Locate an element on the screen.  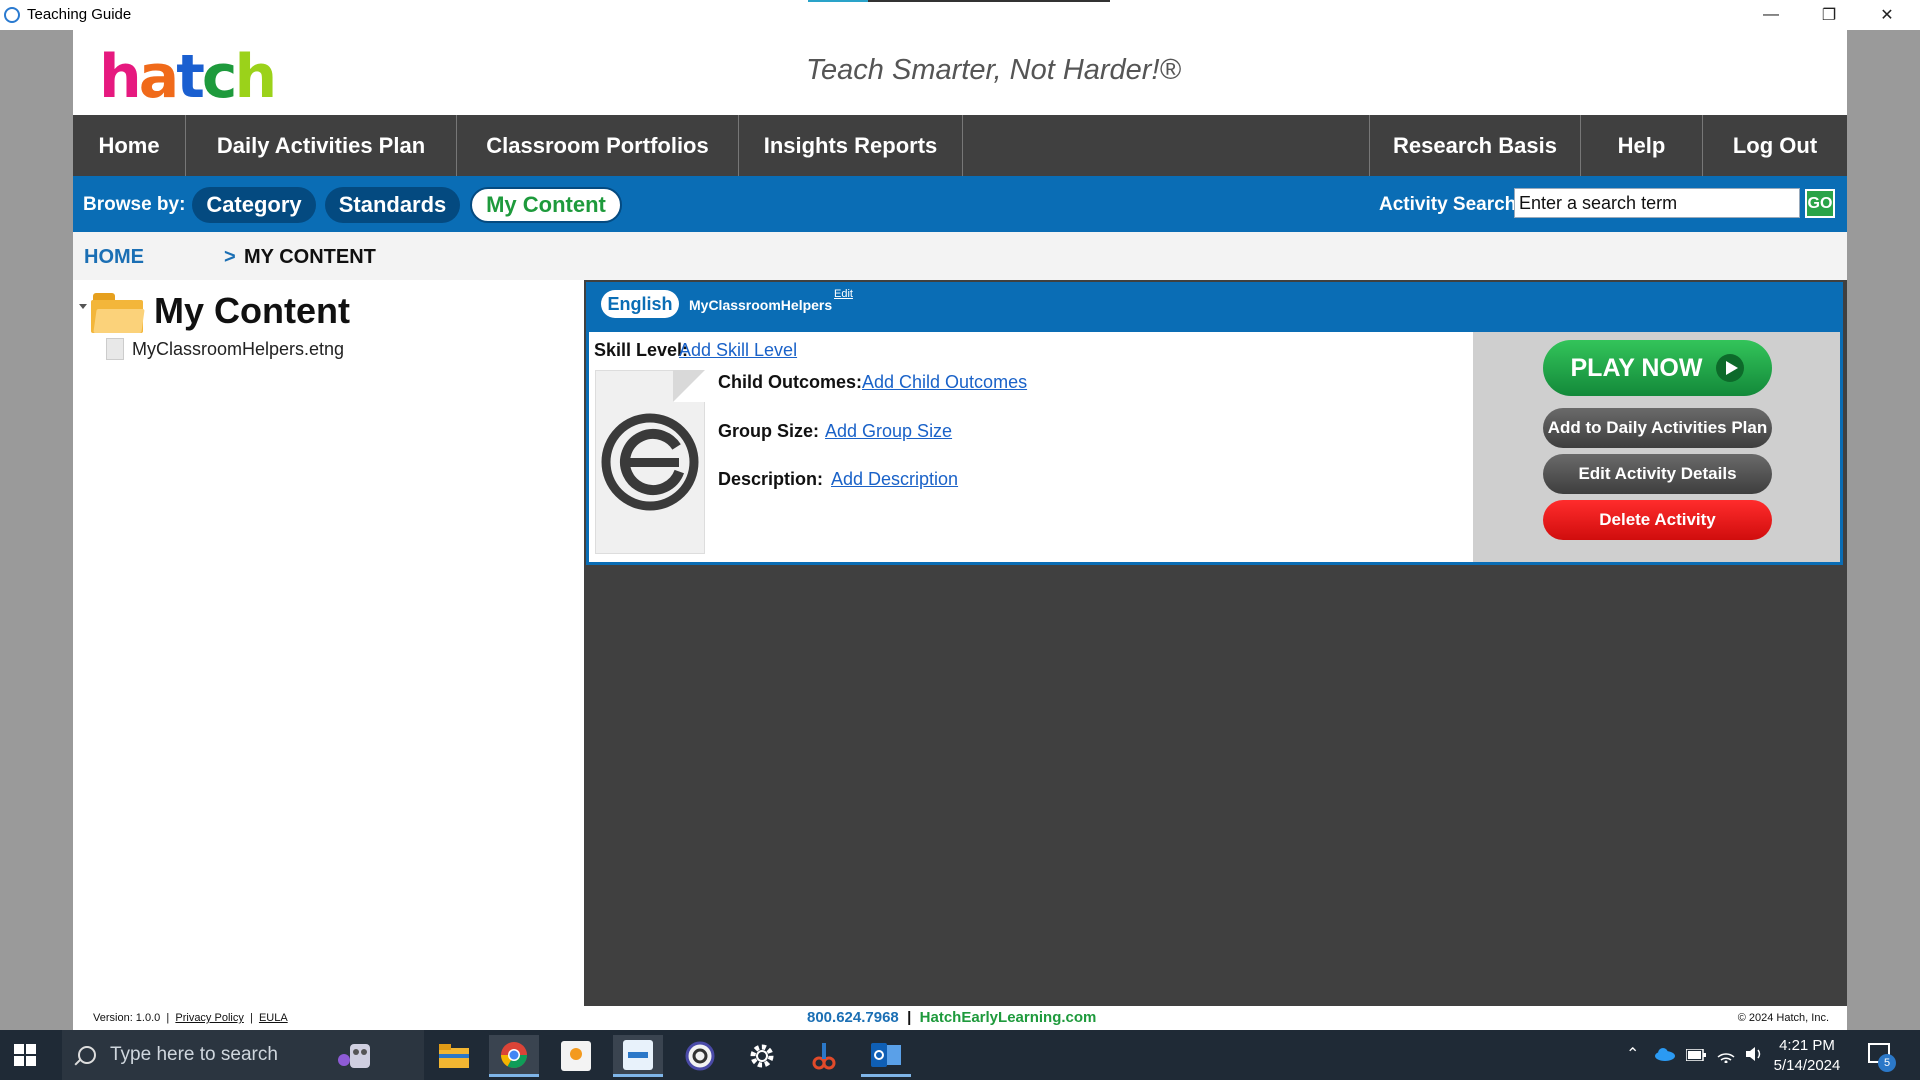
breadcrumb-home-link: HOME is located at coordinates (114, 257).